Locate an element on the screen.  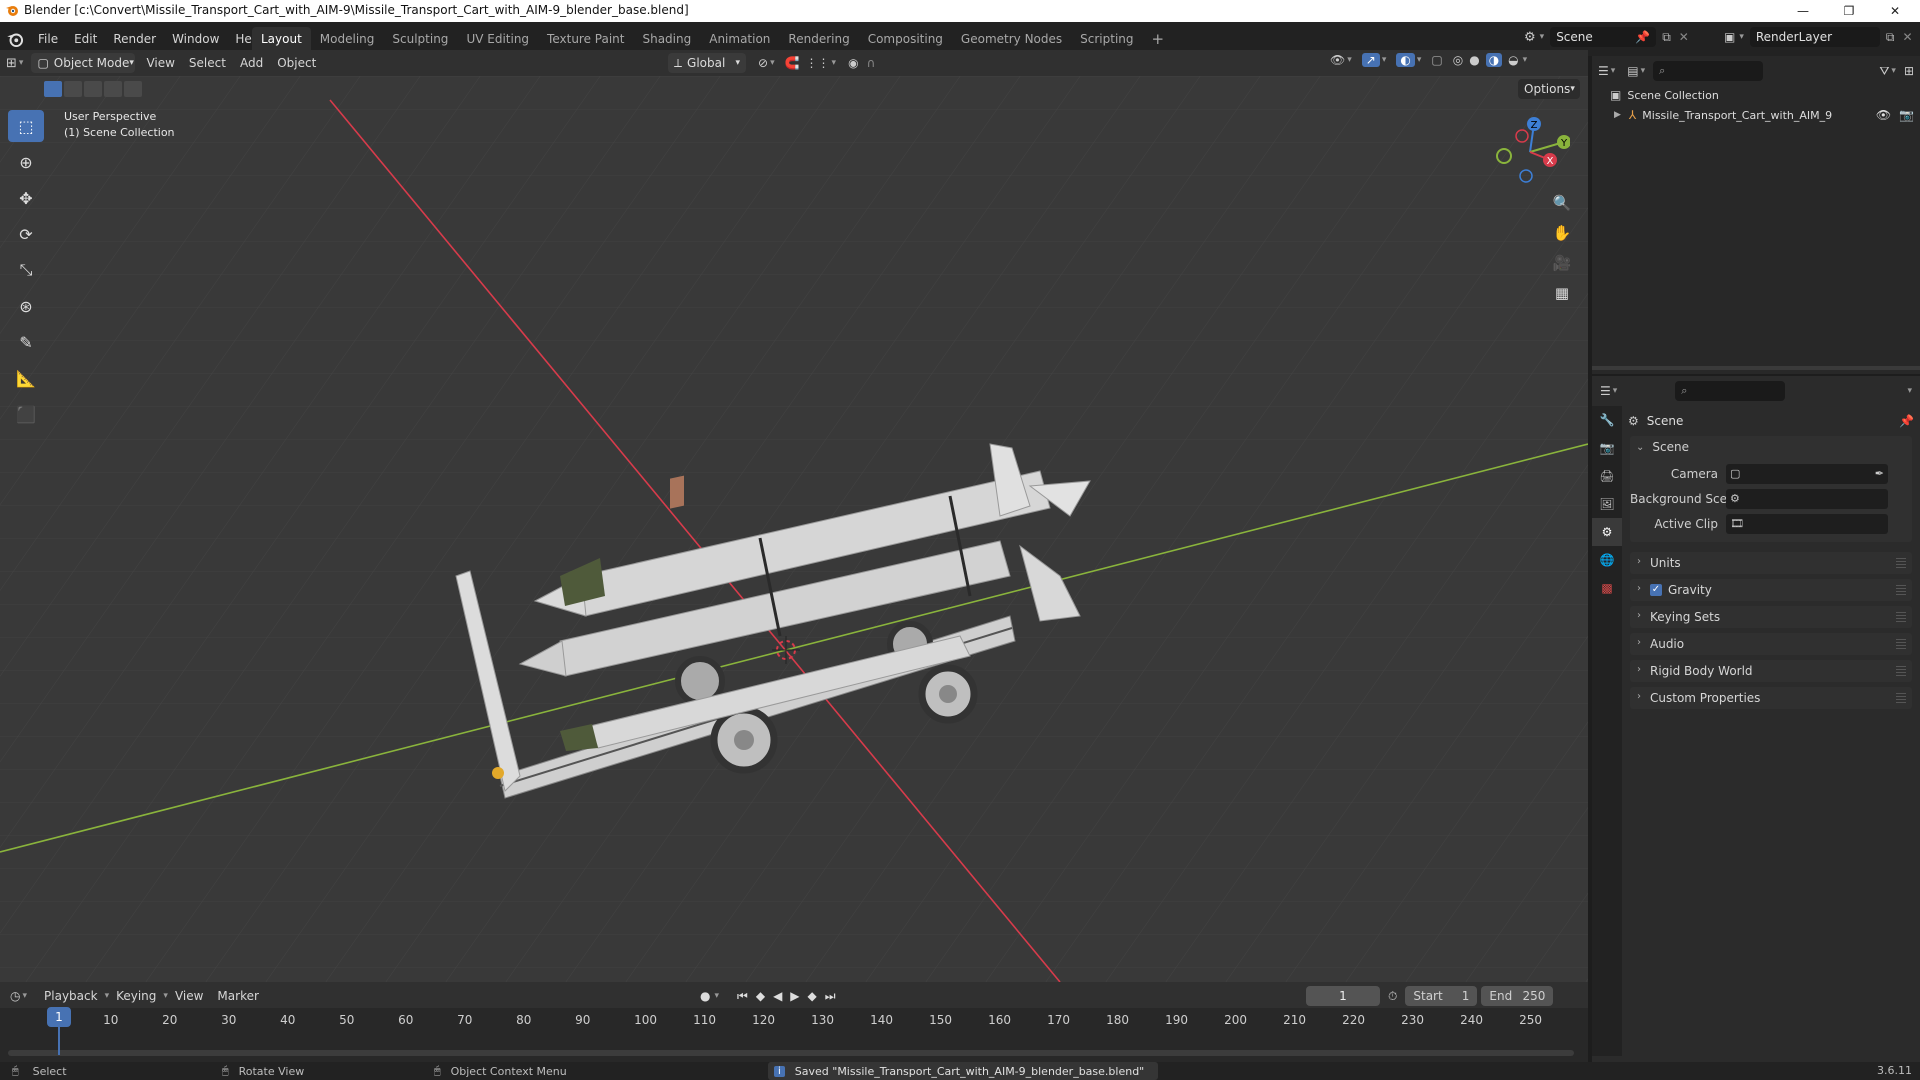
record-icon: ● is located at coordinates (705, 996).